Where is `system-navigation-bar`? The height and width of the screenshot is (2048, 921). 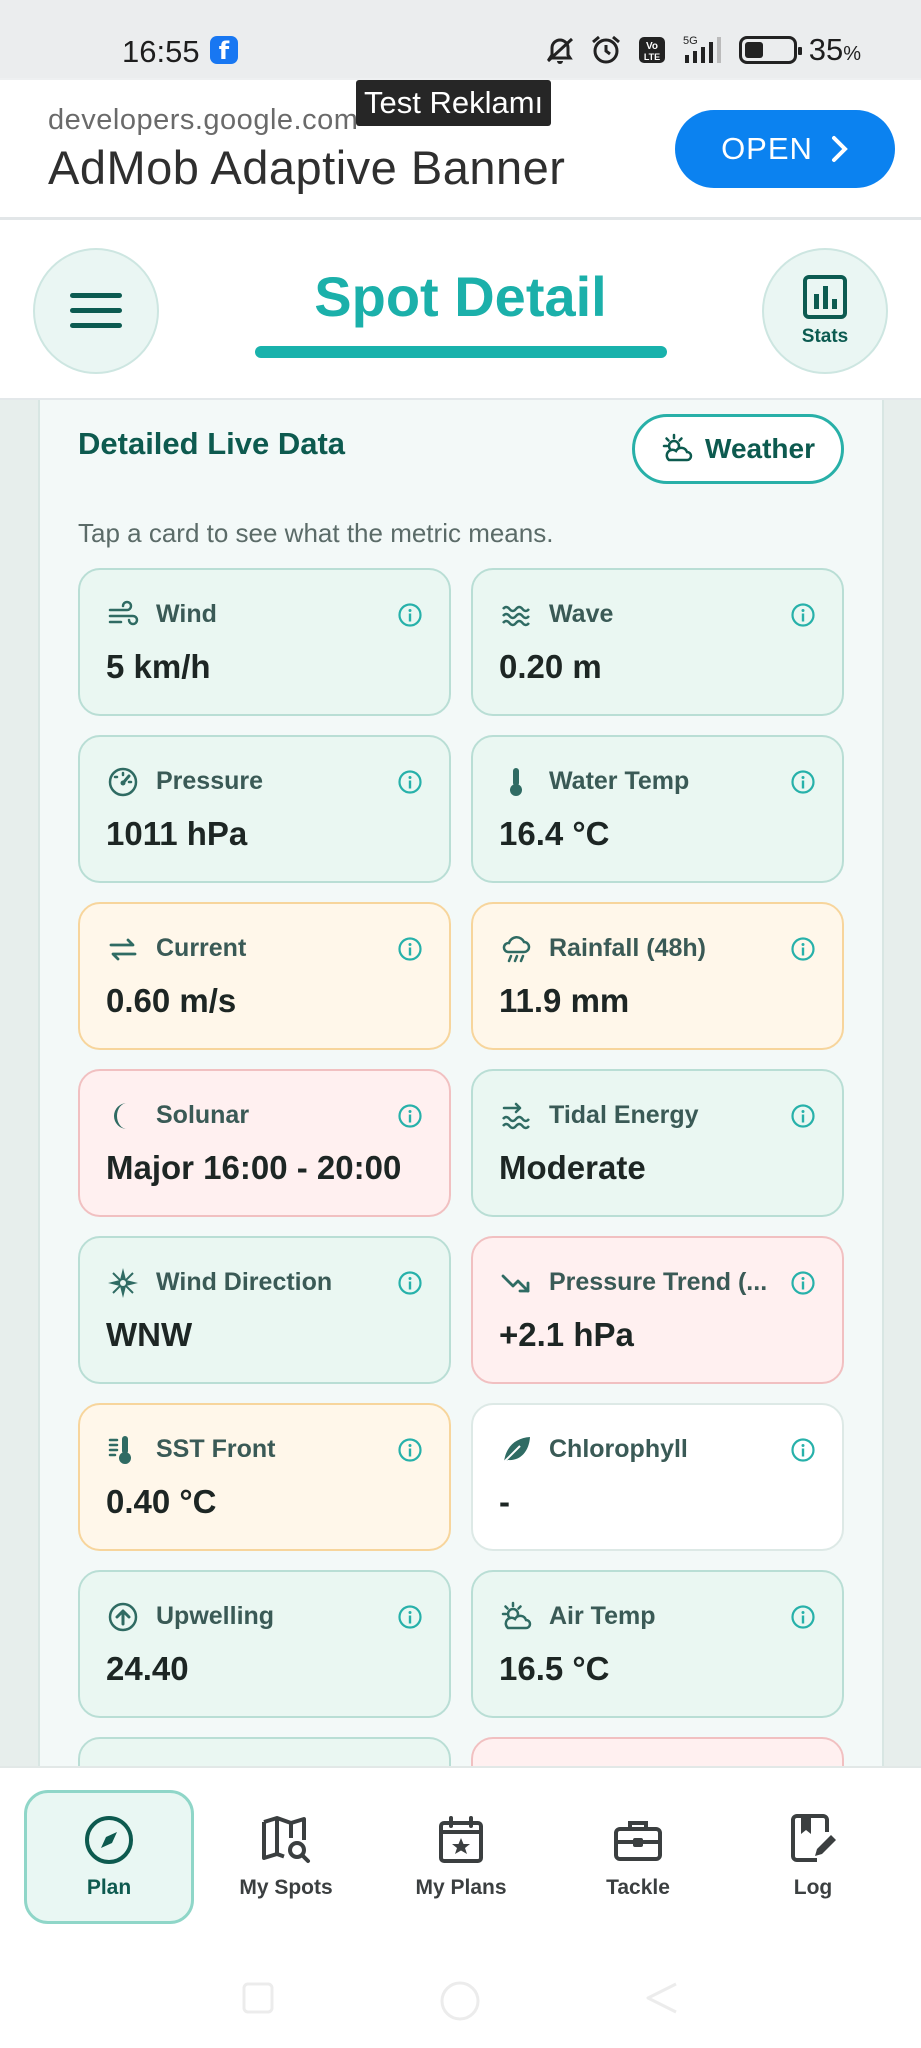
system-navigation-bar is located at coordinates (460, 1993).